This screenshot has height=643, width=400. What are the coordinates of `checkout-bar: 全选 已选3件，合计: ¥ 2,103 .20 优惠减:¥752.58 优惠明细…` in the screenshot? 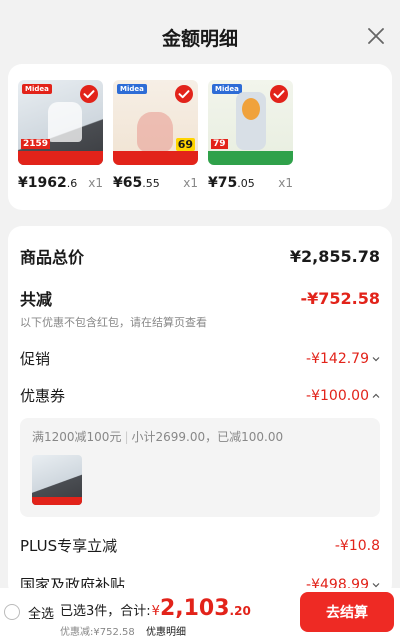 It's located at (200, 615).